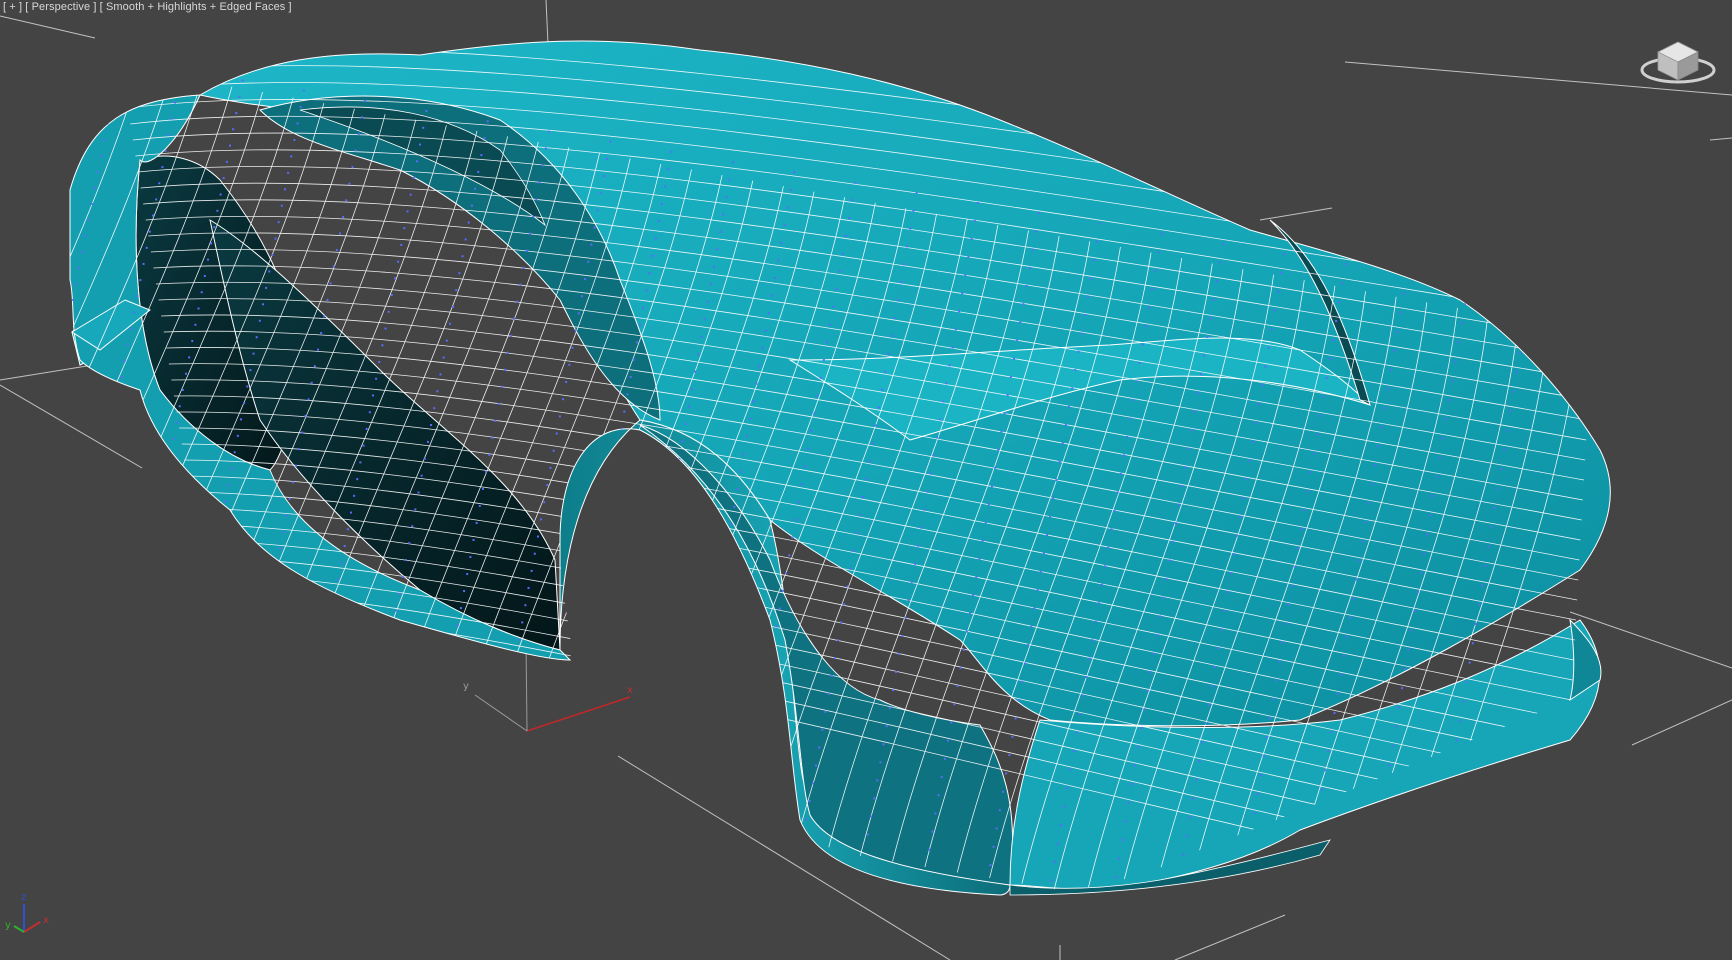  Describe the element at coordinates (23, 897) in the screenshot. I see `corner-z-axis-label: z` at that location.